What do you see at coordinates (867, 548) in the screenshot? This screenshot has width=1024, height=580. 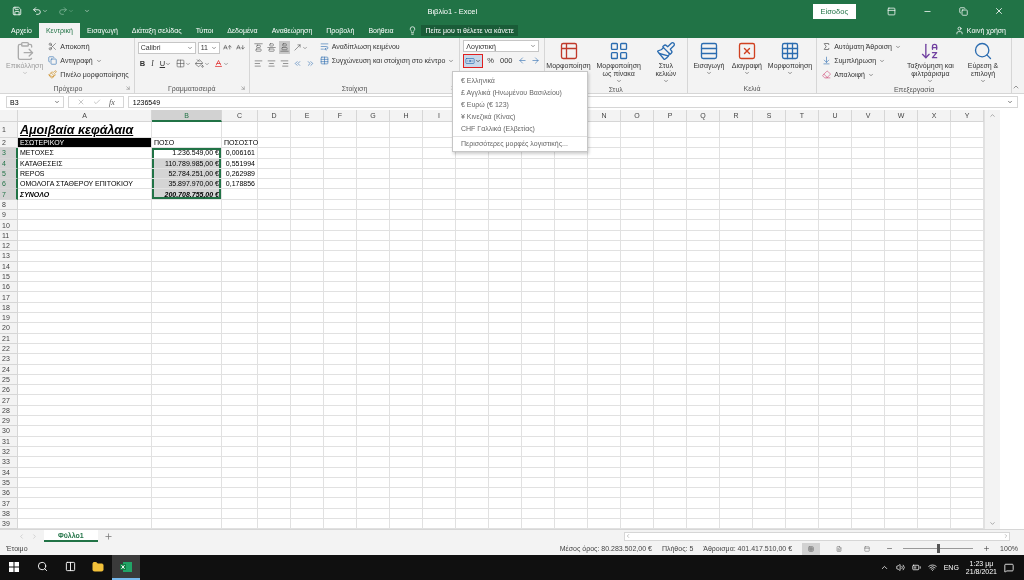 I see `page-break-icon` at bounding box center [867, 548].